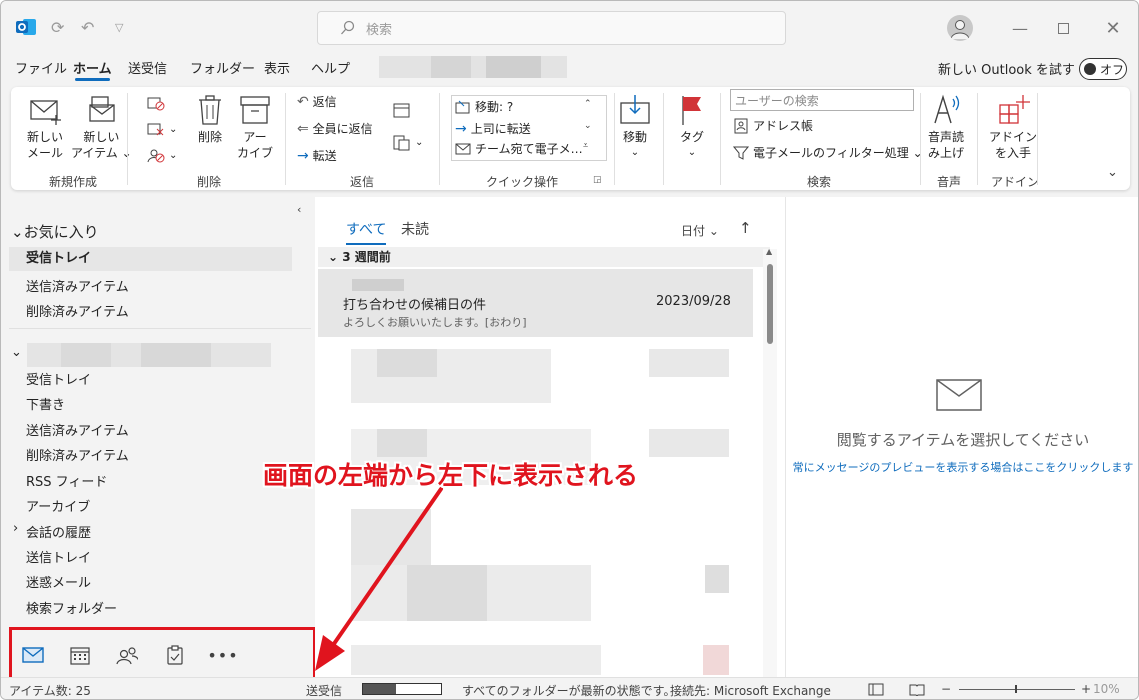  Describe the element at coordinates (58, 581) in the screenshot. I see `folder-junk-email: 迷惑メール` at that location.